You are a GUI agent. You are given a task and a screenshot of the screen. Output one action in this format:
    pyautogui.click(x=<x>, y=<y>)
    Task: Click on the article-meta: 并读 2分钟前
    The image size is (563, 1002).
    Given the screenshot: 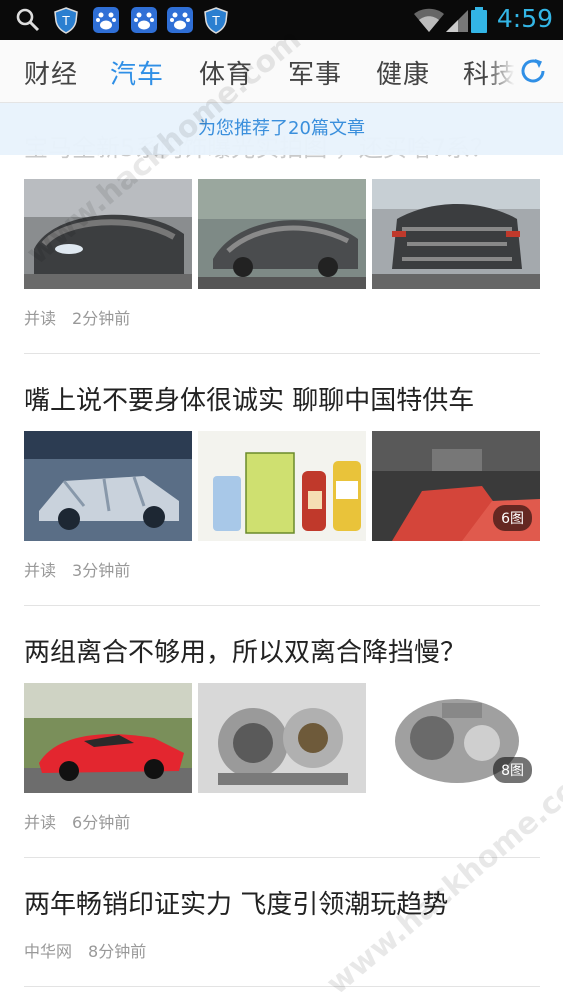 What is the action you would take?
    pyautogui.click(x=85, y=317)
    